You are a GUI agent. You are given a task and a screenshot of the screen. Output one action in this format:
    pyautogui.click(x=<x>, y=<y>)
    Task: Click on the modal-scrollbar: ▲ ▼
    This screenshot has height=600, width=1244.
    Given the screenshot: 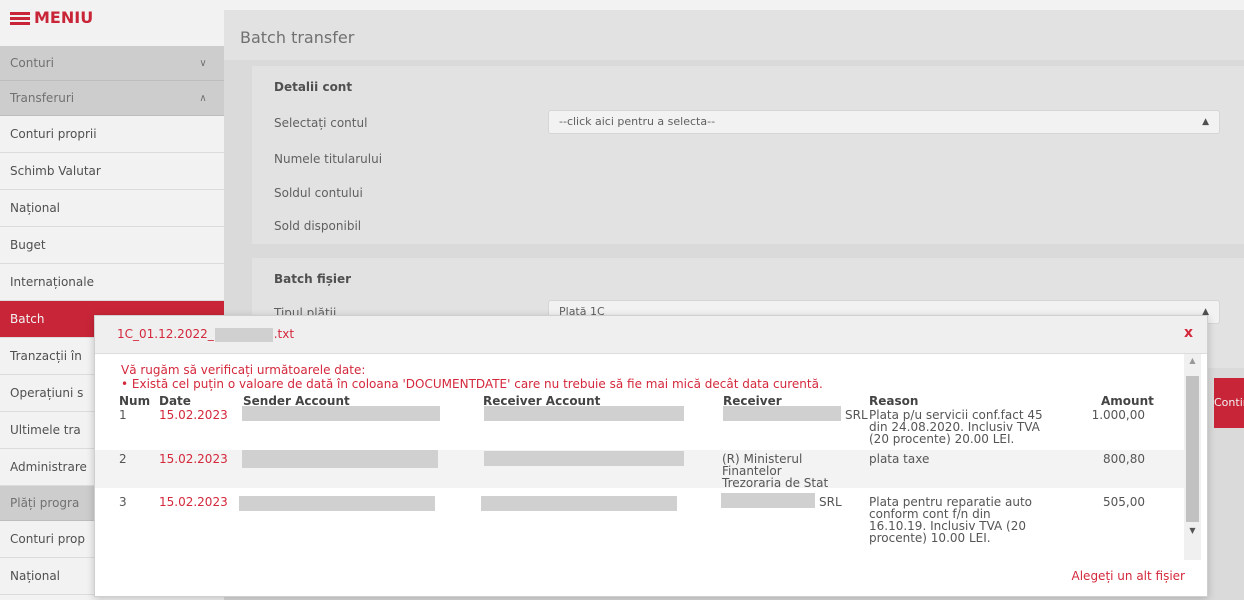 What is the action you would take?
    pyautogui.click(x=1192, y=457)
    